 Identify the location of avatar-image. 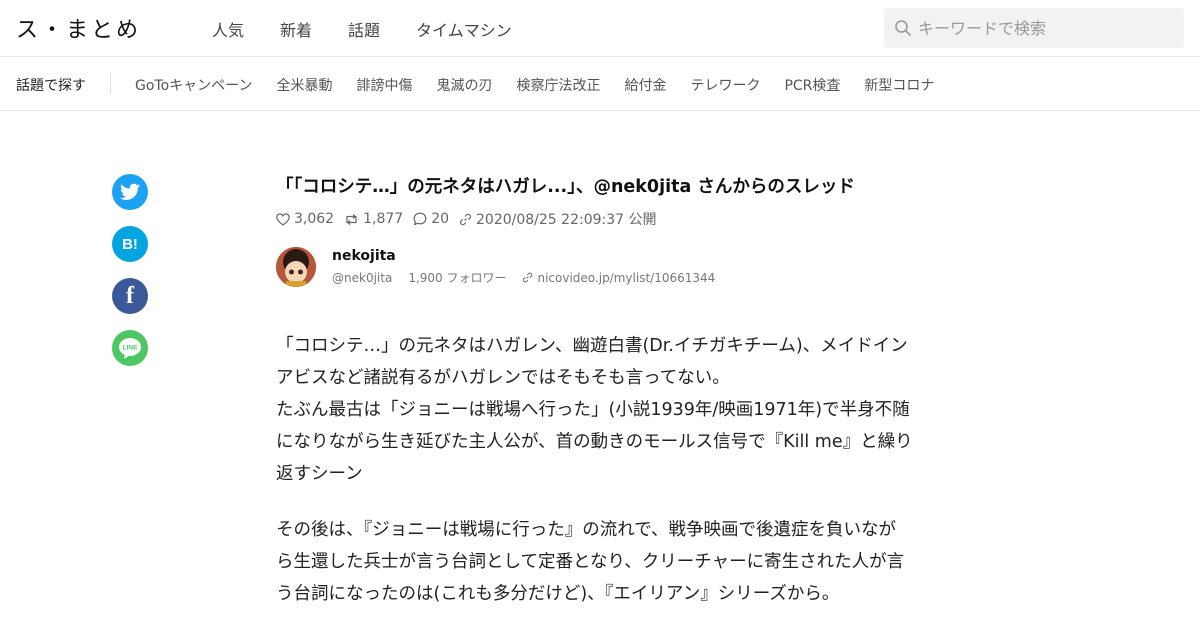
(296, 267).